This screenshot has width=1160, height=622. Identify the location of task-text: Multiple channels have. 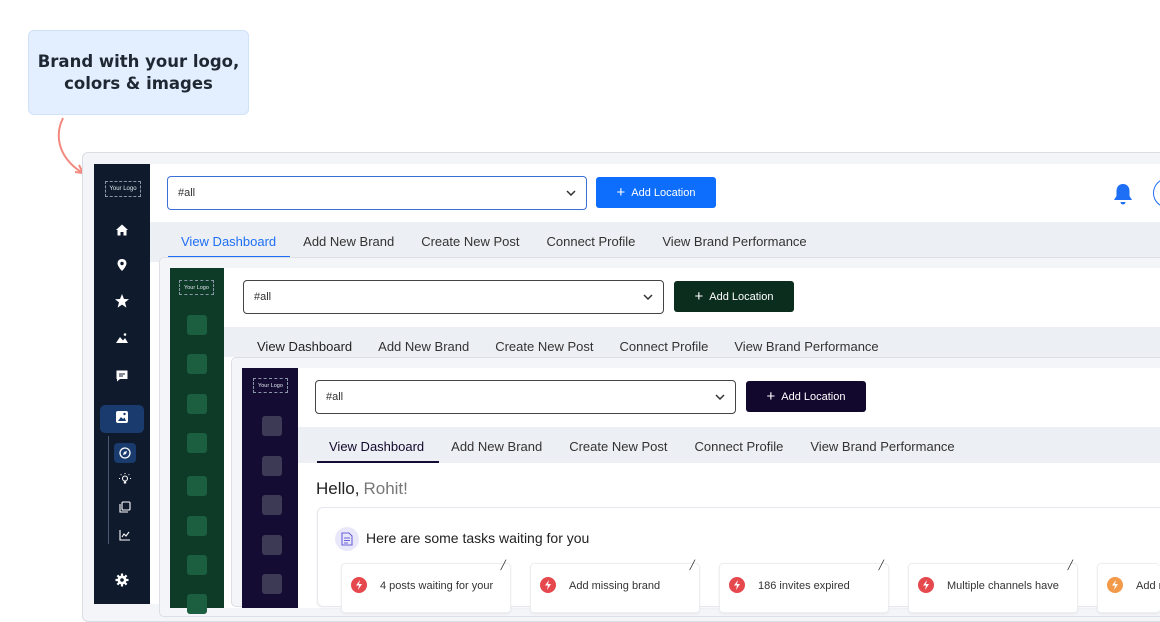
(1003, 586).